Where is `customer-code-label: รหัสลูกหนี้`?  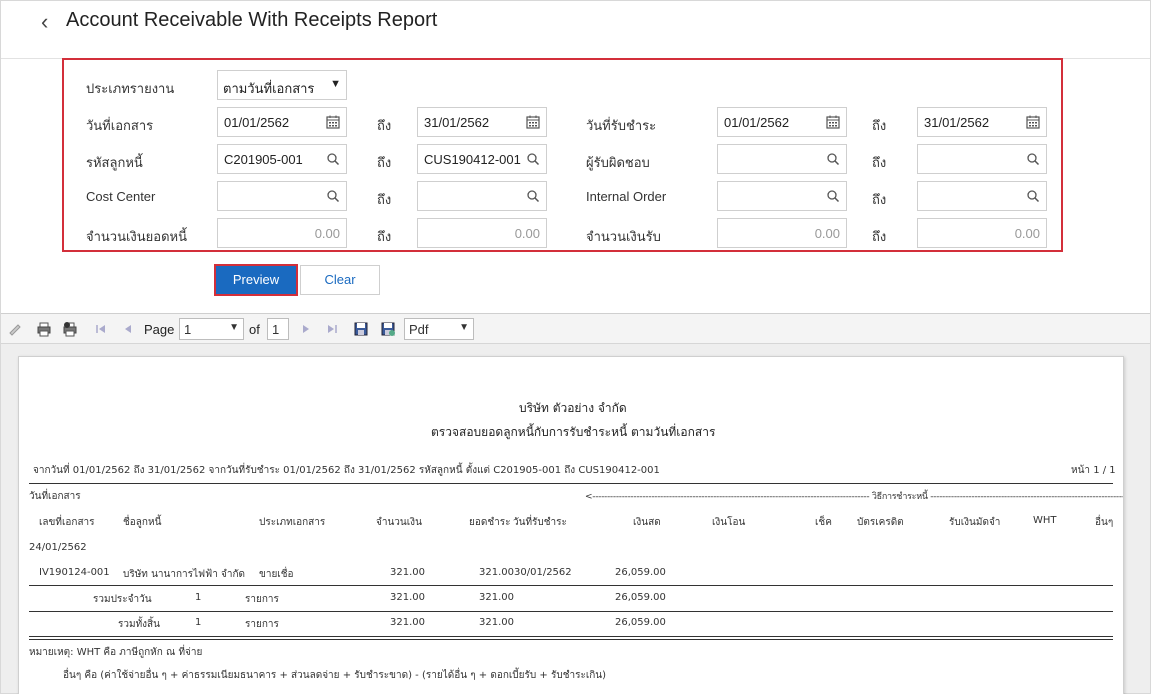
customer-code-label: รหัสลูกหนี้ is located at coordinates (114, 162).